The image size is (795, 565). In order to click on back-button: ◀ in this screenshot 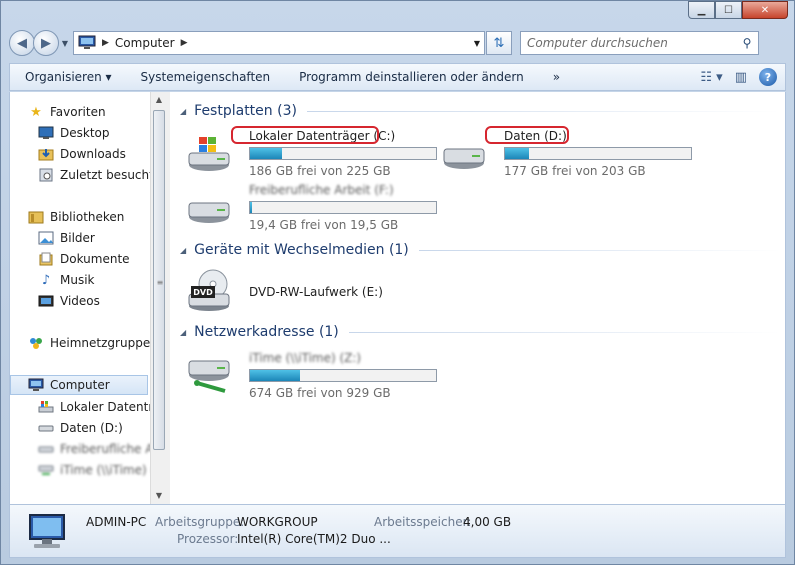, I will do `click(22, 43)`.